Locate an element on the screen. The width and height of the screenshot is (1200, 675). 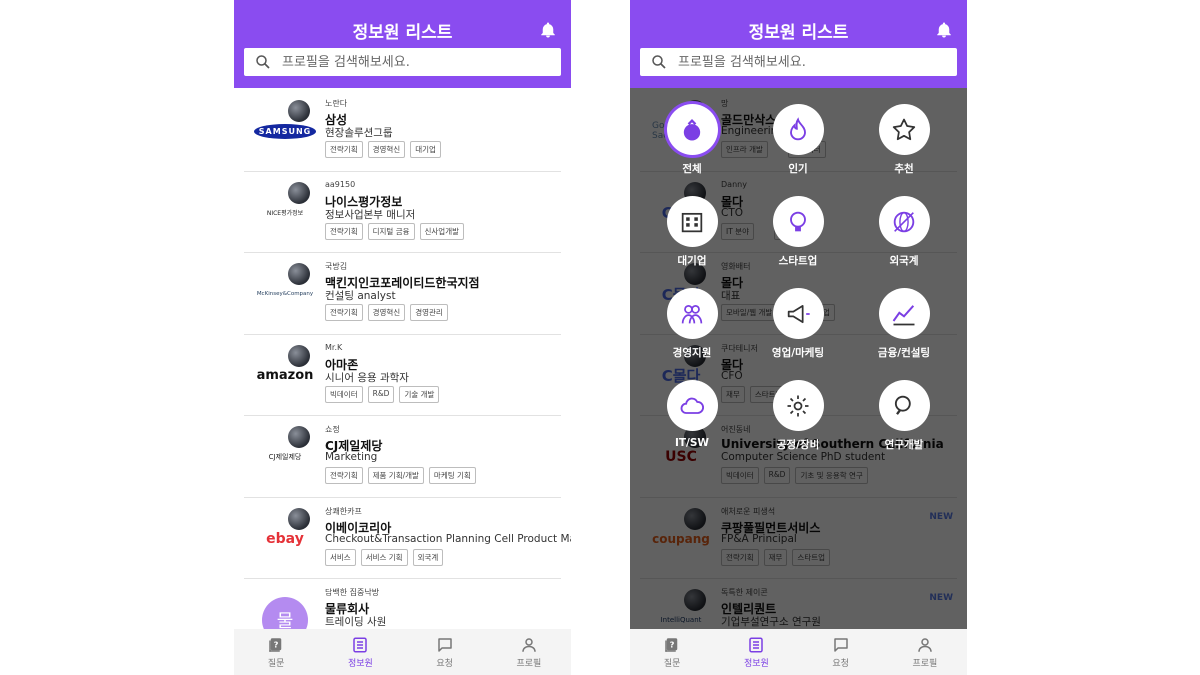
magnifier-icon is located at coordinates (902, 405).